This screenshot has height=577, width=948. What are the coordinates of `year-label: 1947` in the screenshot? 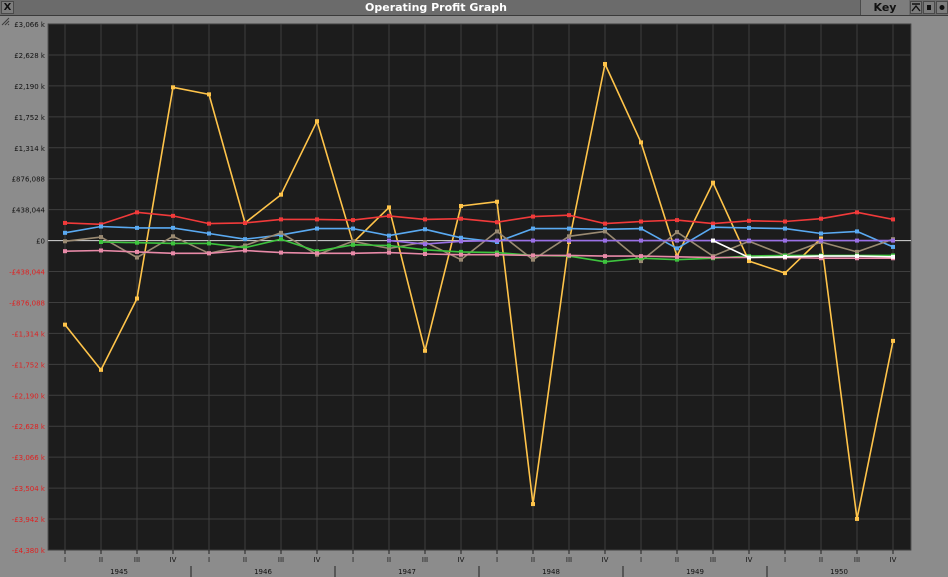 It's located at (407, 572).